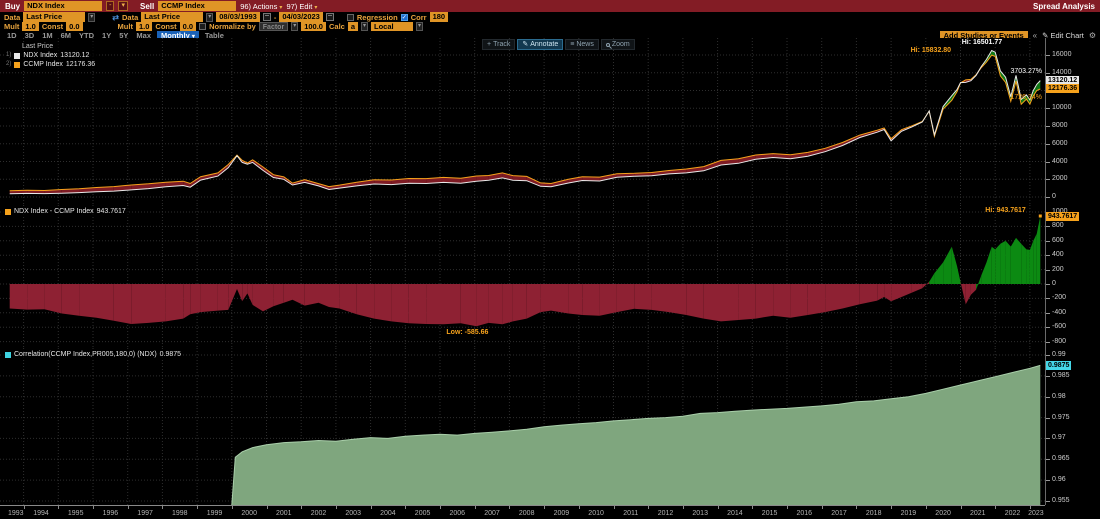  Describe the element at coordinates (301, 17) in the screenshot. I see `date-to-input: 04/03/2023` at that location.